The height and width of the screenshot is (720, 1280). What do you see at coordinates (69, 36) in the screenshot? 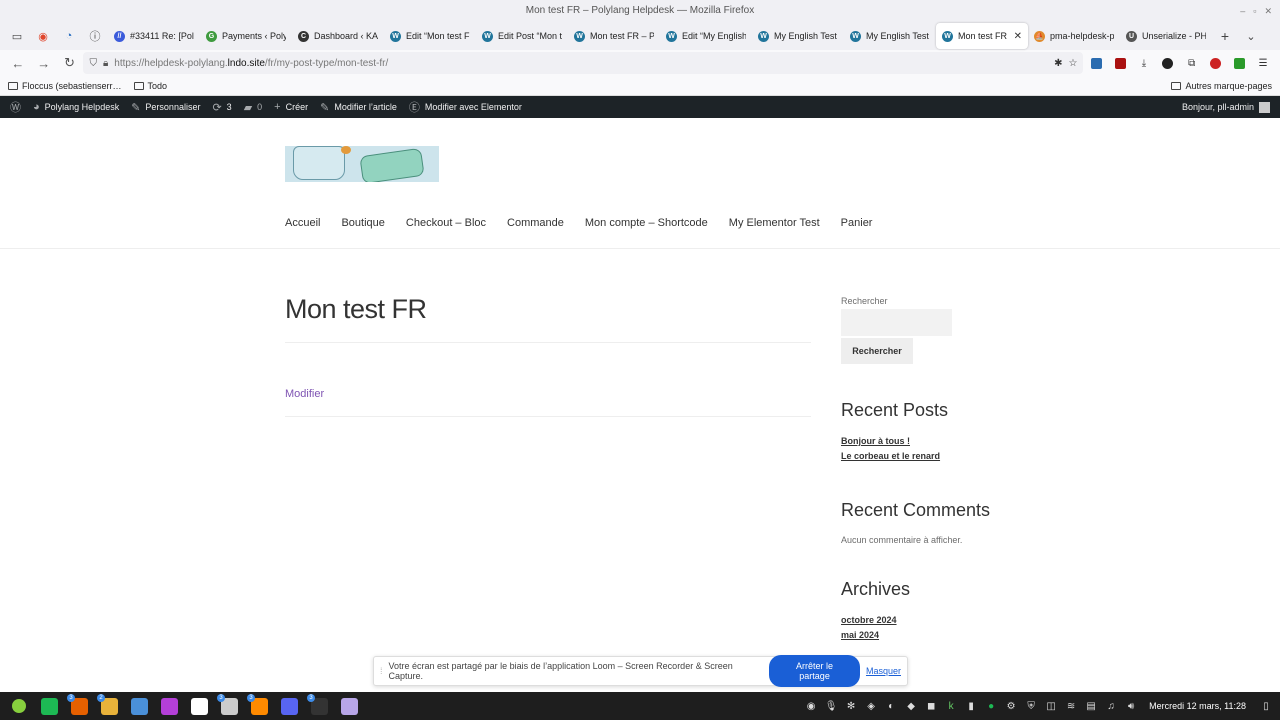
I see `pinned-tab-icon: ◔` at bounding box center [69, 36].